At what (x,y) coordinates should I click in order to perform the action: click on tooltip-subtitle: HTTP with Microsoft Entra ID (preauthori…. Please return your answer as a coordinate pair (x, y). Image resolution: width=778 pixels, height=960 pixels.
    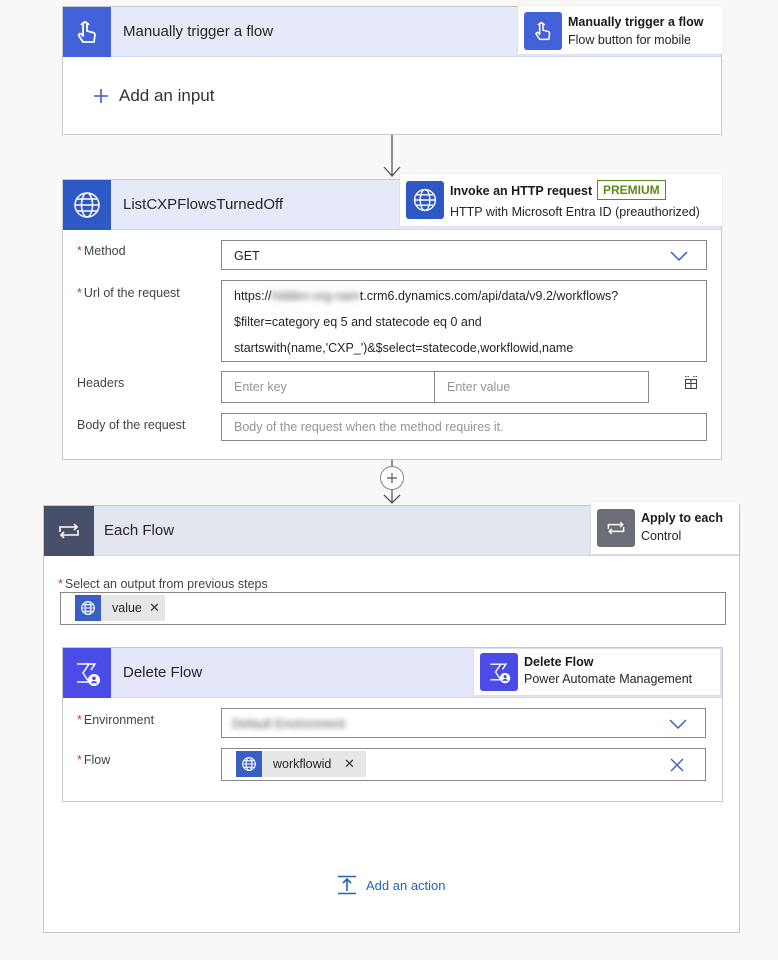
    Looking at the image, I should click on (575, 212).